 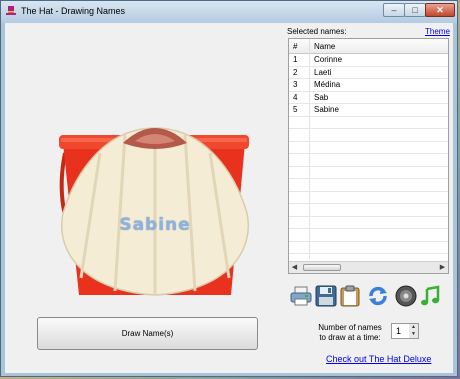 I want to click on music-note-icon, so click(x=430, y=296).